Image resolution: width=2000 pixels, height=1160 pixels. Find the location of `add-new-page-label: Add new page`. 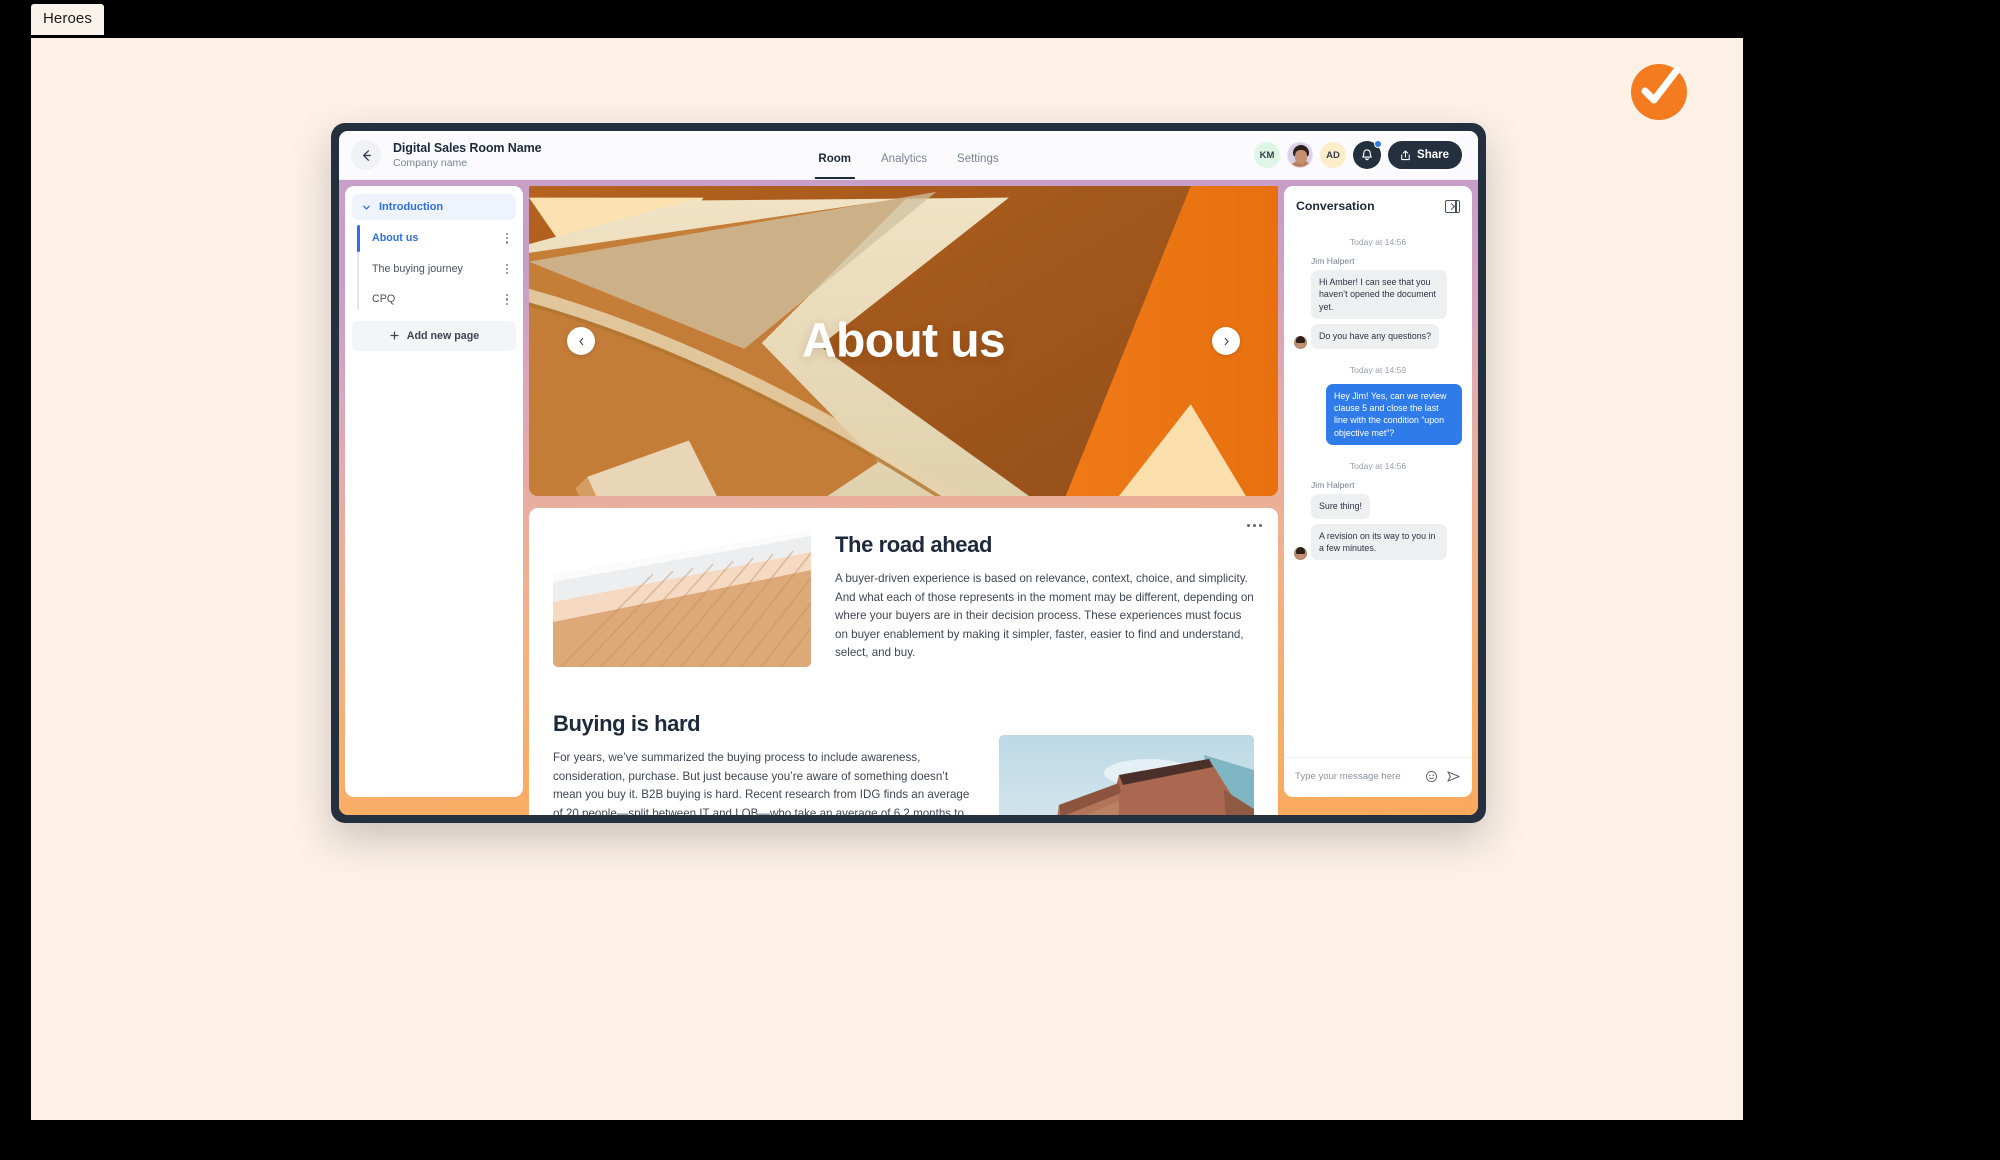

add-new-page-label: Add new page is located at coordinates (443, 335).